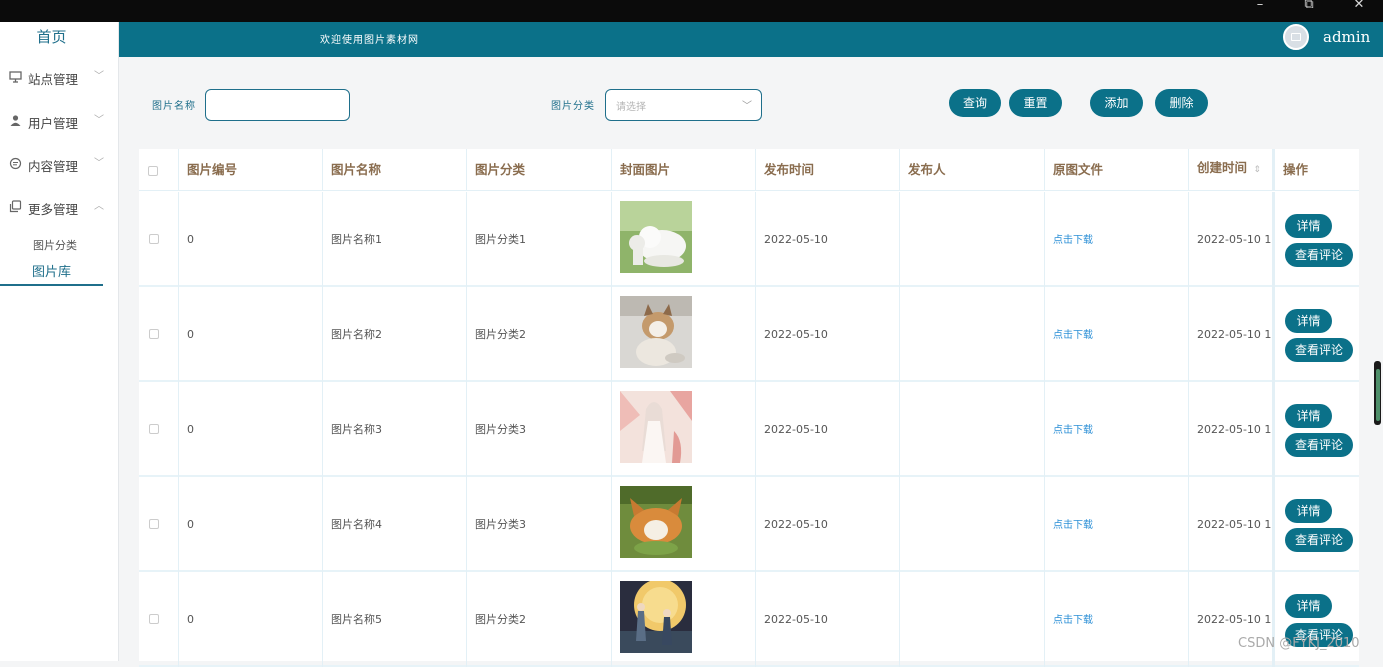 This screenshot has height=667, width=1383. I want to click on image-avatar-icon, so click(1296, 37).